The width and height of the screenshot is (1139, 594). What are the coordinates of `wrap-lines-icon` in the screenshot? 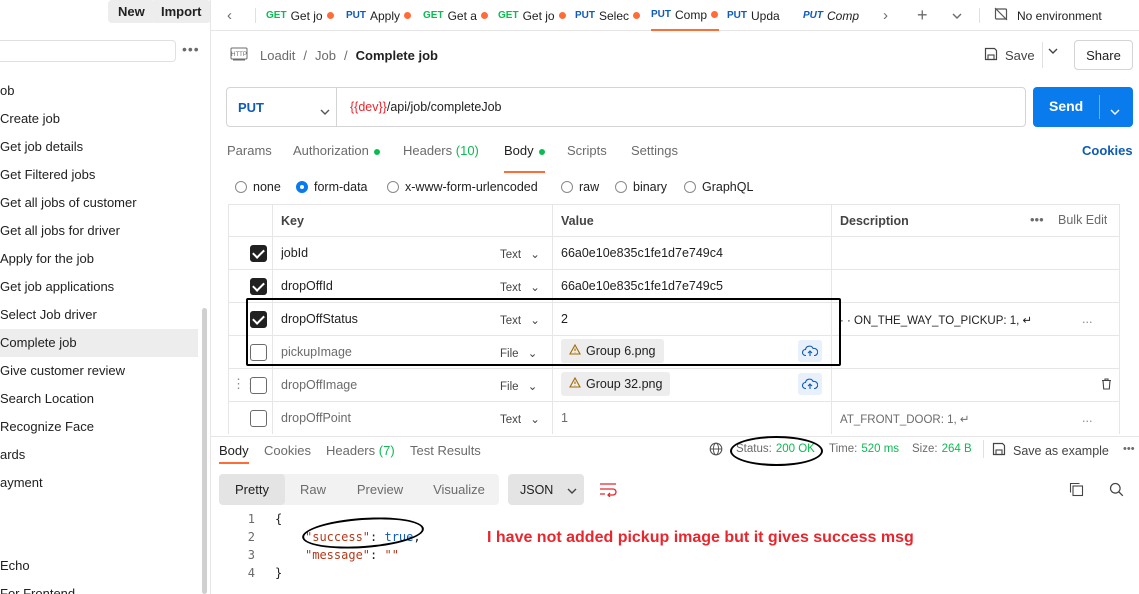 It's located at (608, 490).